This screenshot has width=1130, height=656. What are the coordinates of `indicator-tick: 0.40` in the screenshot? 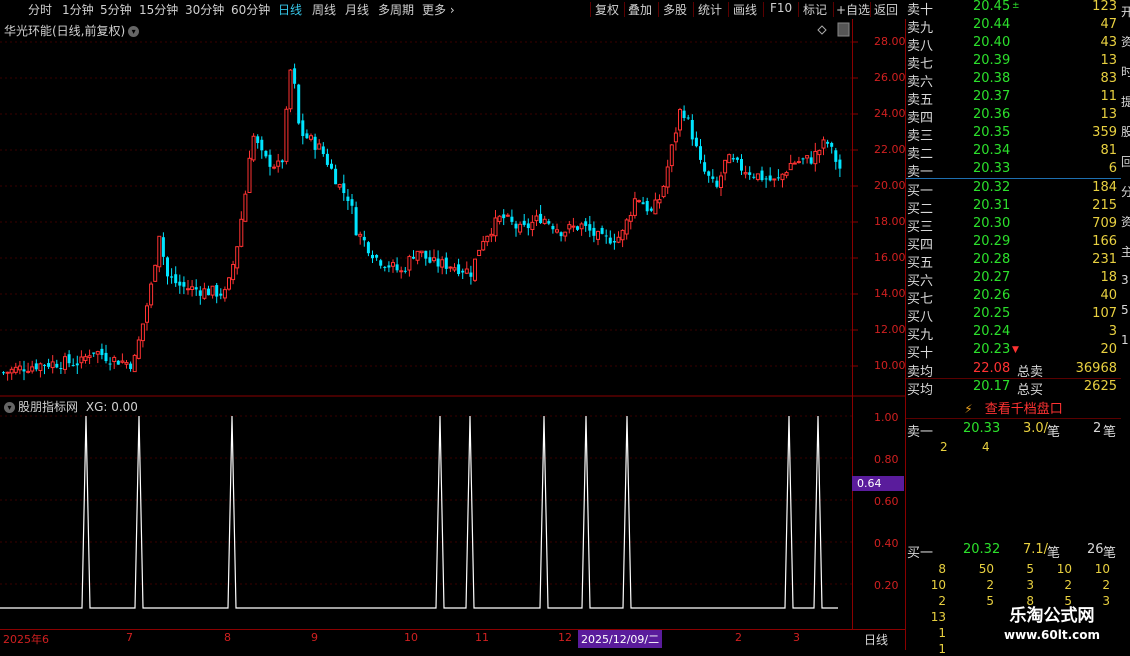 It's located at (886, 543).